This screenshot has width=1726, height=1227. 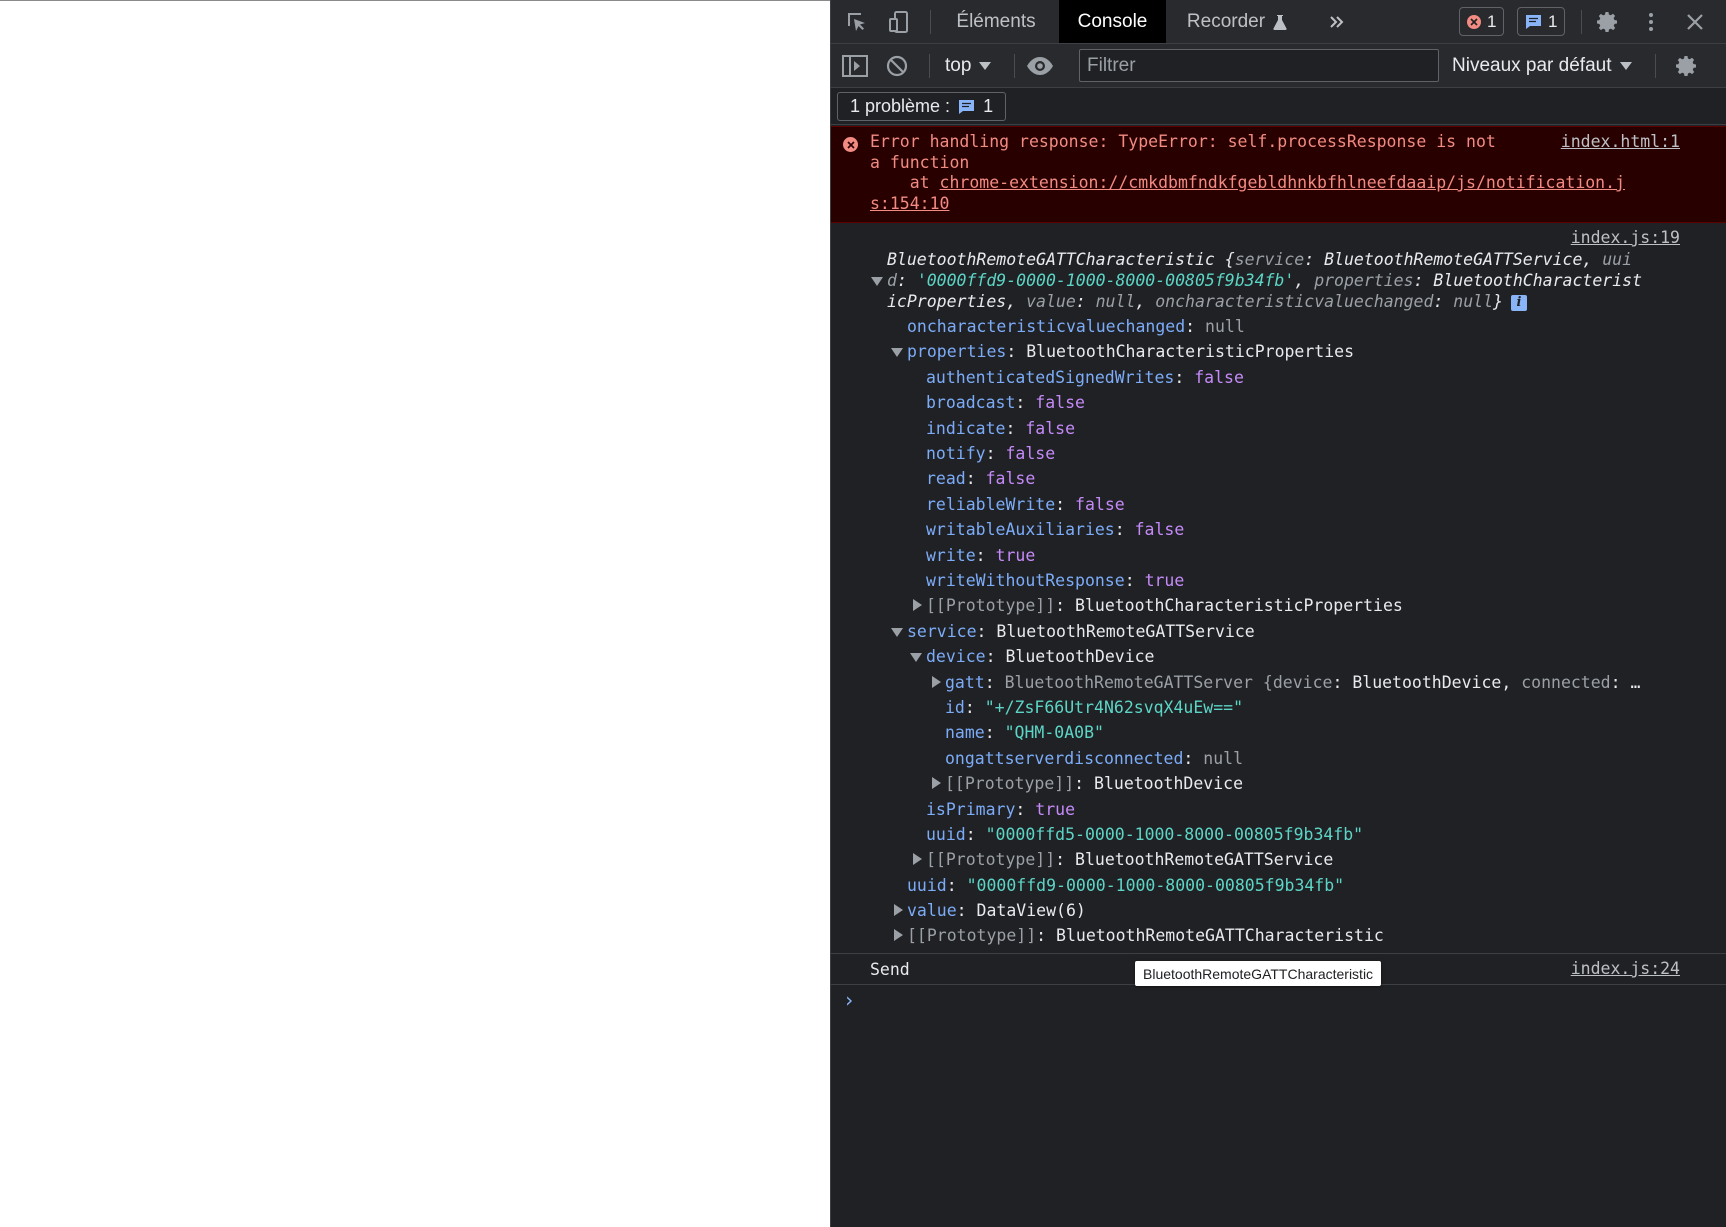 I want to click on error-count-badge: 1, so click(x=1482, y=21).